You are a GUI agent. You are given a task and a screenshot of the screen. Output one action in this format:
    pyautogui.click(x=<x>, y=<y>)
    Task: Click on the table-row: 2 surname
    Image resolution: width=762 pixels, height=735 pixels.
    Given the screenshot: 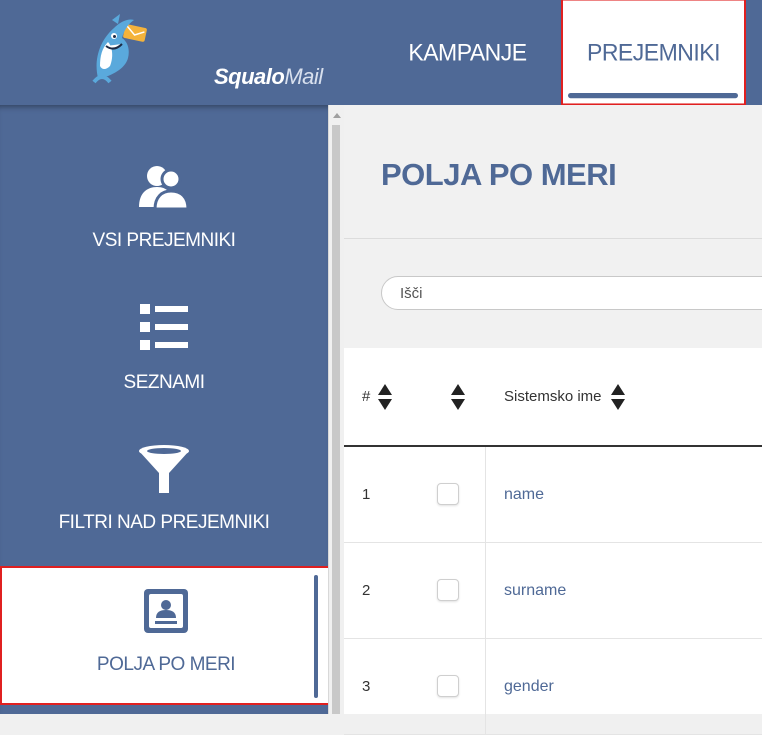 What is the action you would take?
    pyautogui.click(x=553, y=591)
    